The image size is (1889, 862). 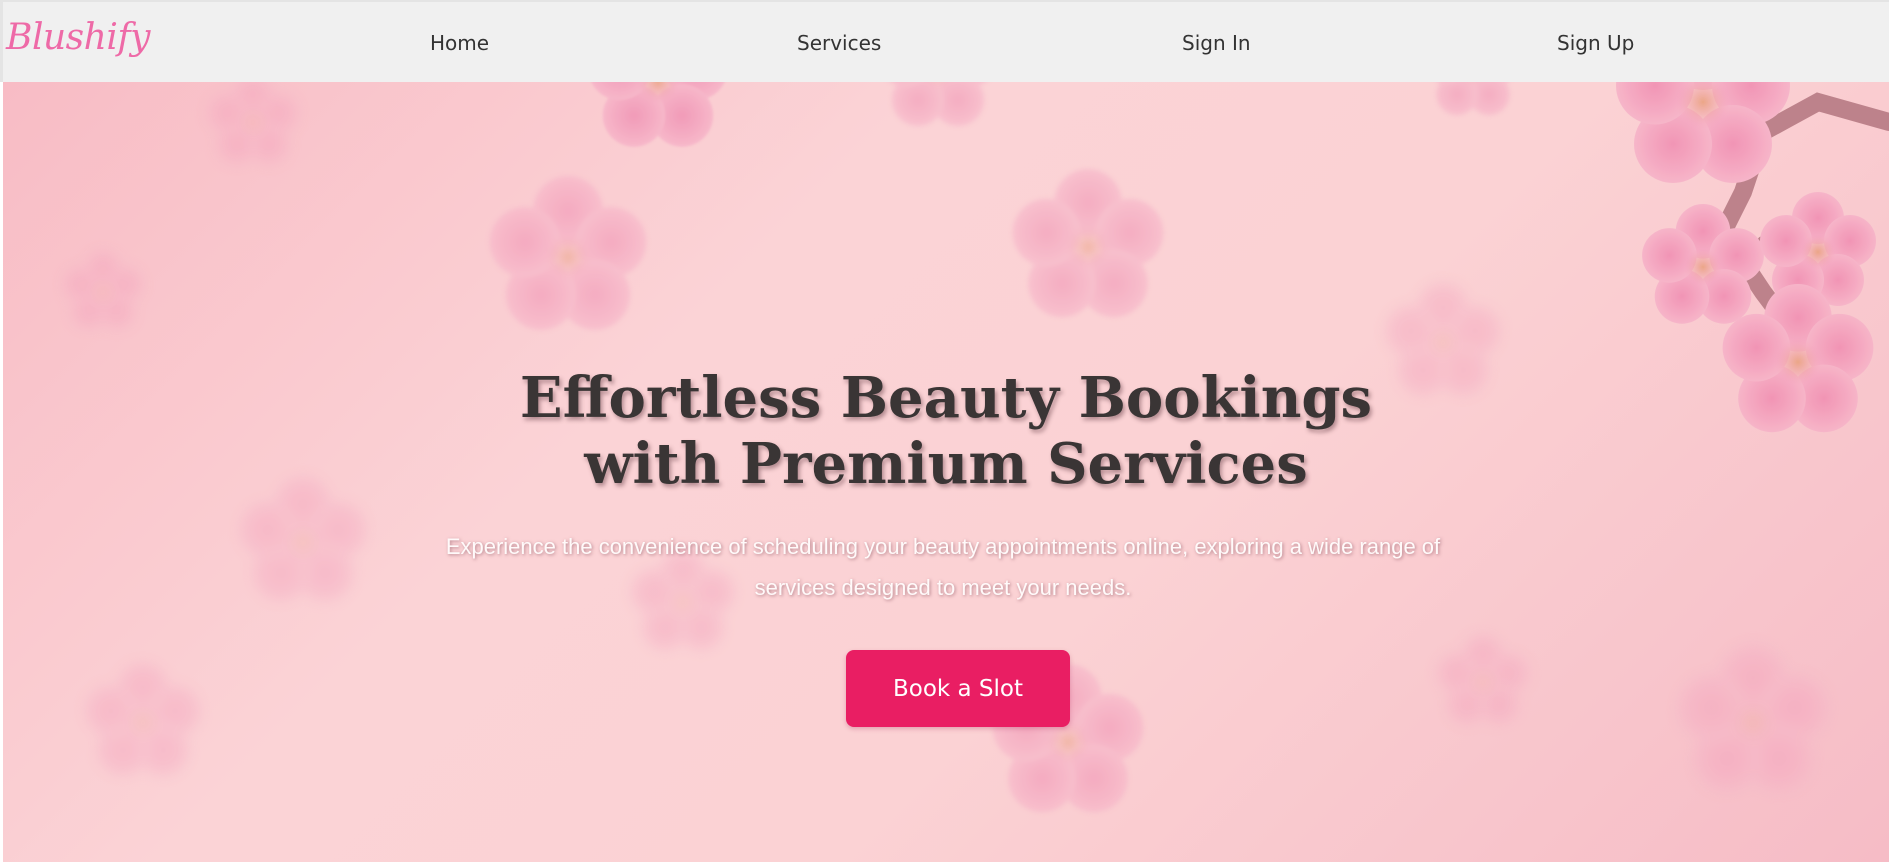 What do you see at coordinates (944, 41) in the screenshot?
I see `navbar: Blushify Home Services Sign In Sign Up` at bounding box center [944, 41].